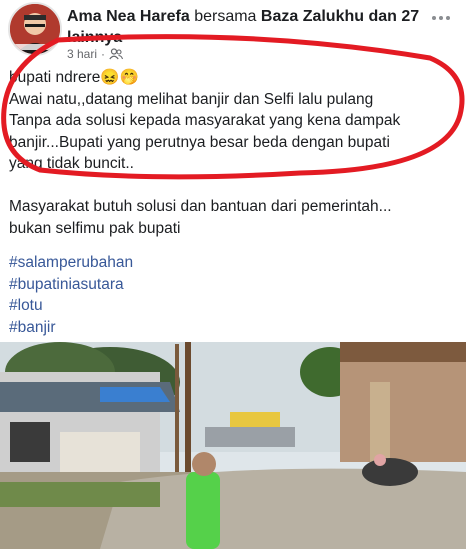 Image resolution: width=466 pixels, height=549 pixels. What do you see at coordinates (116, 54) in the screenshot?
I see `friends-icon` at bounding box center [116, 54].